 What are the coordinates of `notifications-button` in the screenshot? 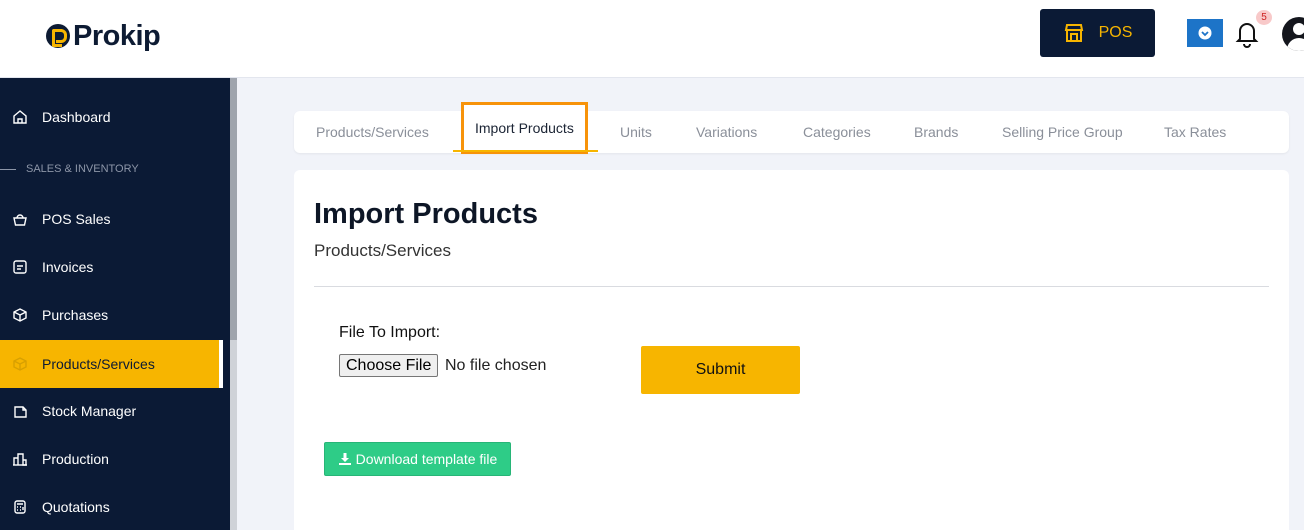 It's located at (1247, 34).